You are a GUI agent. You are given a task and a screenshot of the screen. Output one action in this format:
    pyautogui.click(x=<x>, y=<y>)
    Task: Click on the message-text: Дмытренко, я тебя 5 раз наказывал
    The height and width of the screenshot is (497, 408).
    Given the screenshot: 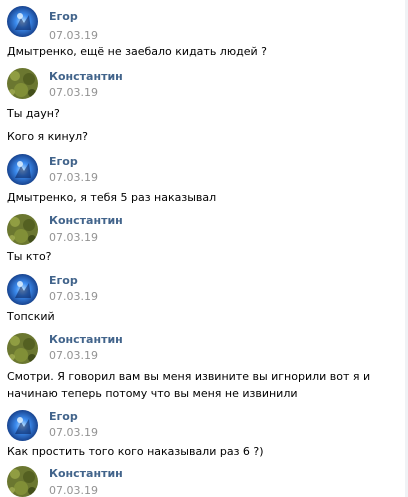 What is the action you would take?
    pyautogui.click(x=112, y=197)
    